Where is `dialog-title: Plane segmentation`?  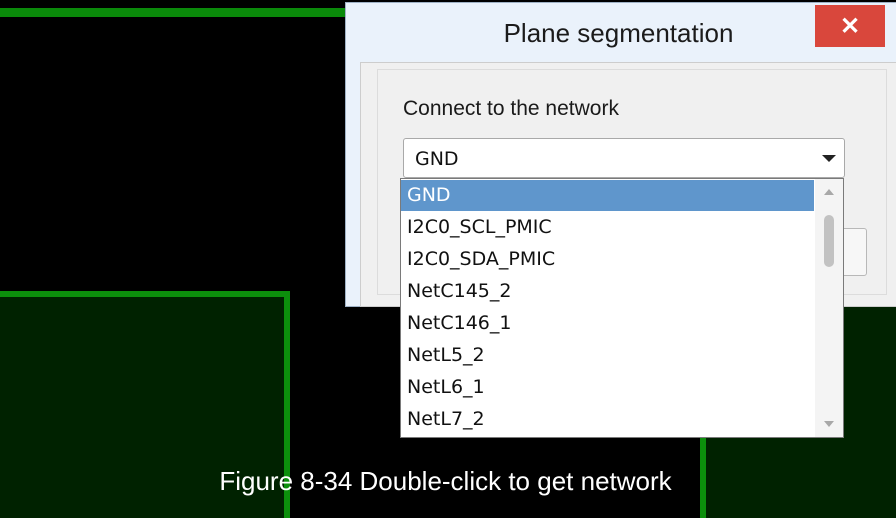
dialog-title: Plane segmentation is located at coordinates (618, 33).